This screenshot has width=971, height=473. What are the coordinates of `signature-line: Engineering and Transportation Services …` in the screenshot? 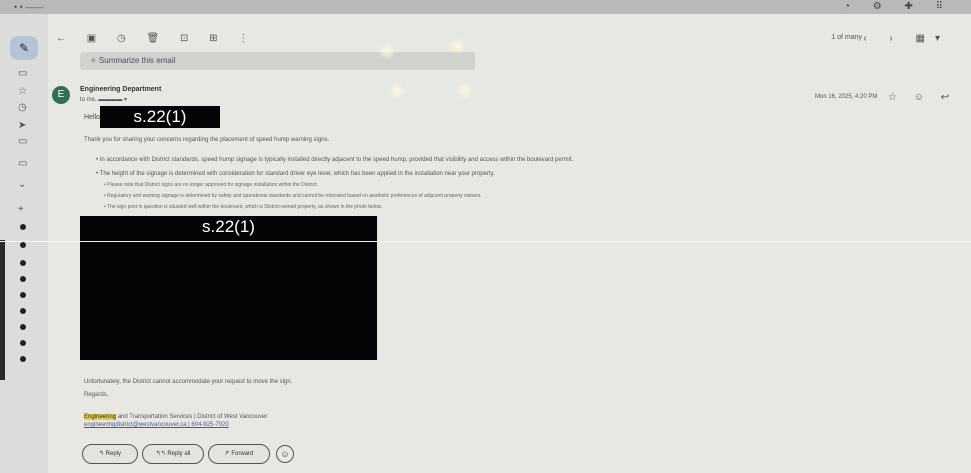 It's located at (175, 417).